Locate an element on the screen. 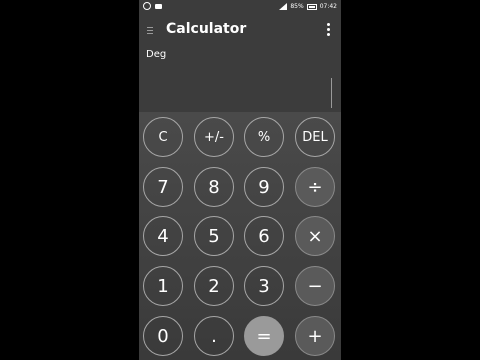 The height and width of the screenshot is (360, 480). digit-7-button: 7 is located at coordinates (163, 187).